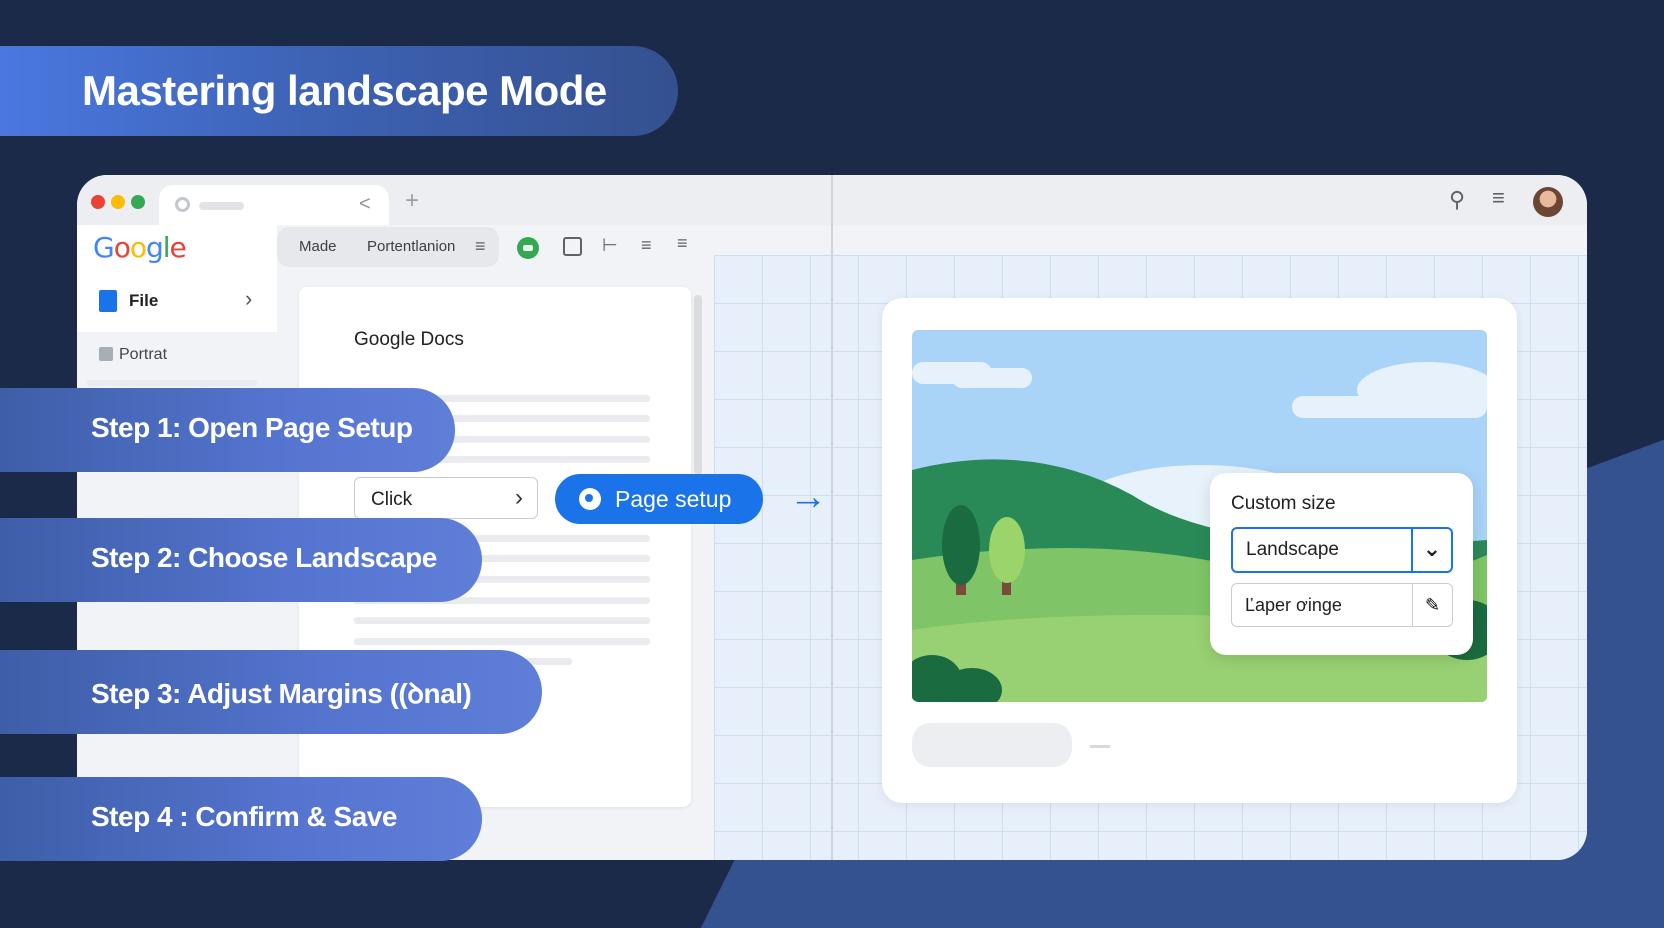  Describe the element at coordinates (1292, 549) in the screenshot. I see `orientation-select-value: Landscape` at that location.